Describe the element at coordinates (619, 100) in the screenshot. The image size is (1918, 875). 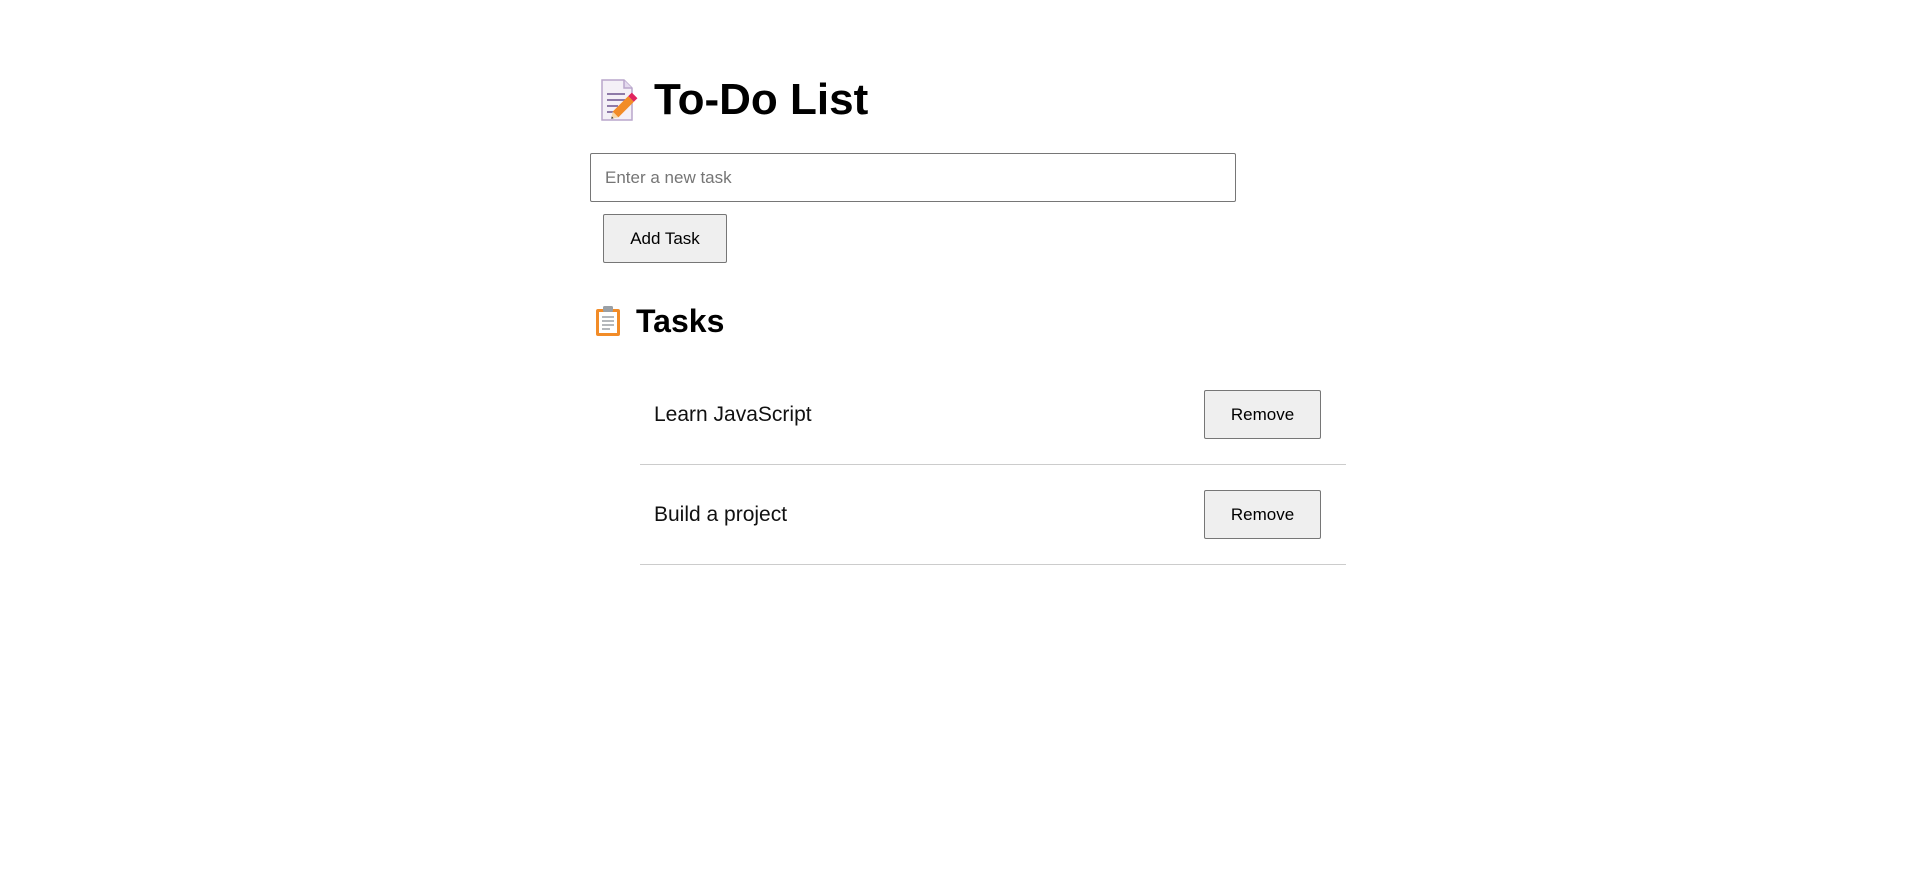
I see `memo-pencil-icon` at that location.